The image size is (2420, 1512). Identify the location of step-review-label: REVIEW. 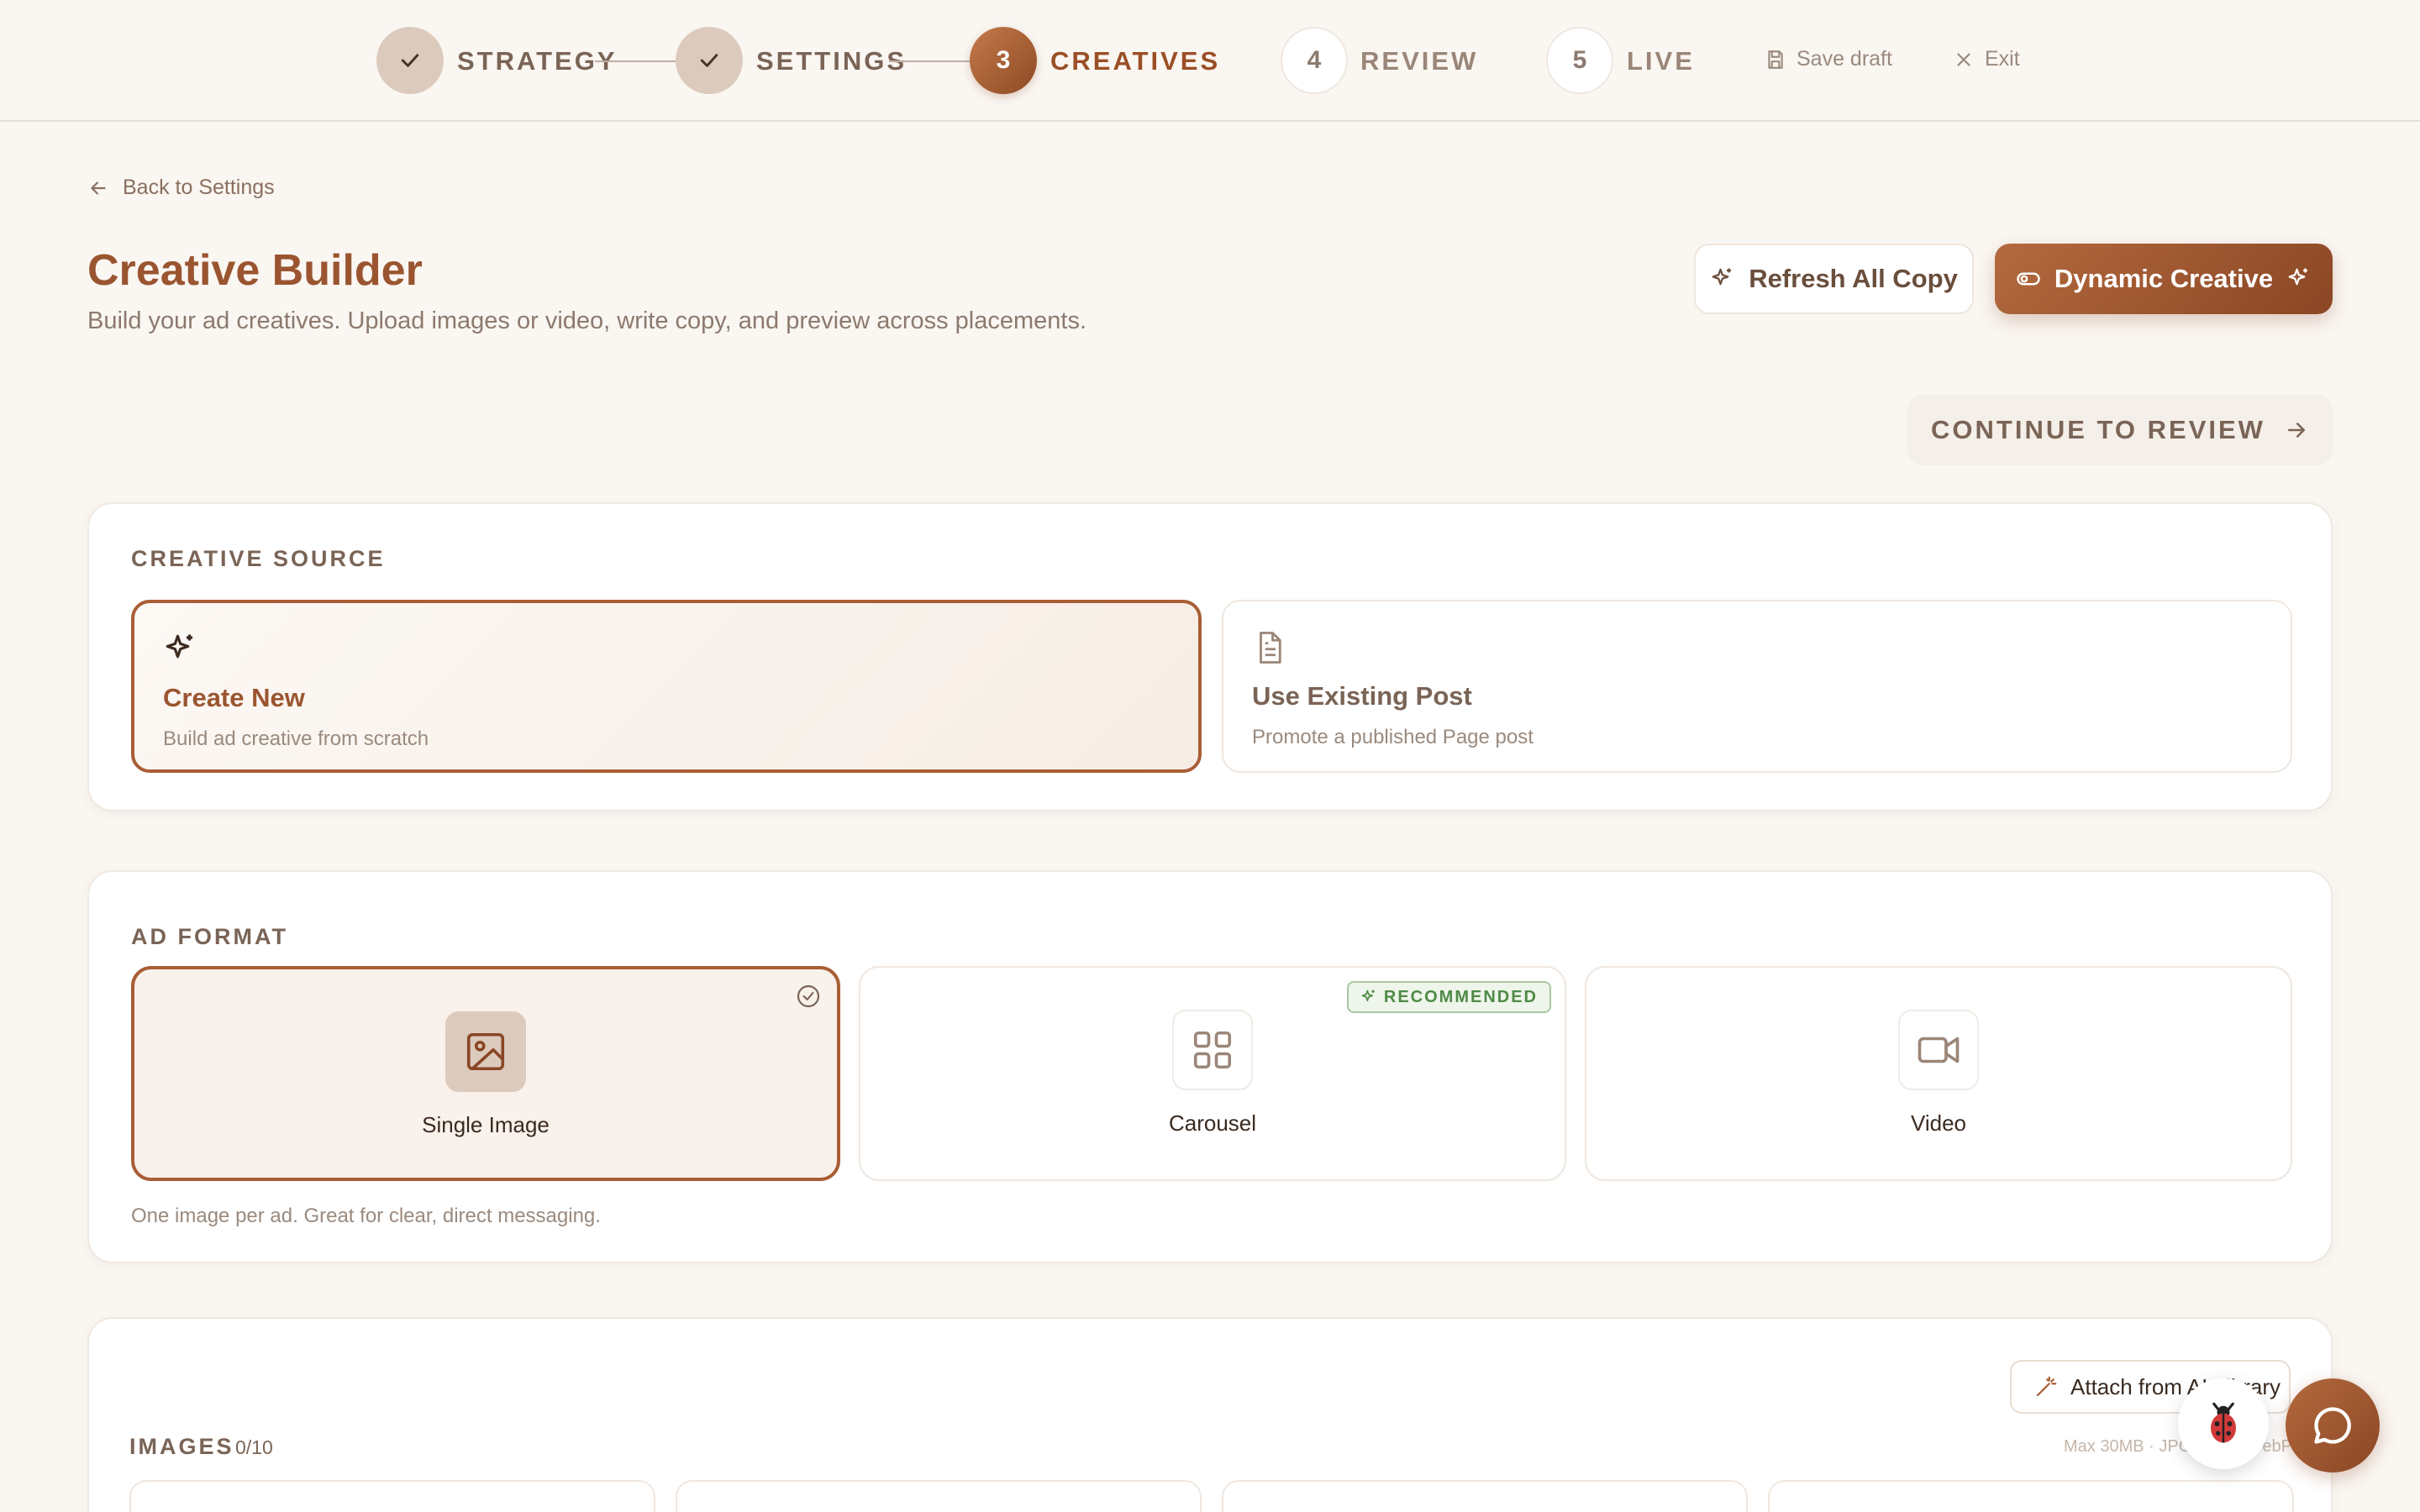
(1419, 61).